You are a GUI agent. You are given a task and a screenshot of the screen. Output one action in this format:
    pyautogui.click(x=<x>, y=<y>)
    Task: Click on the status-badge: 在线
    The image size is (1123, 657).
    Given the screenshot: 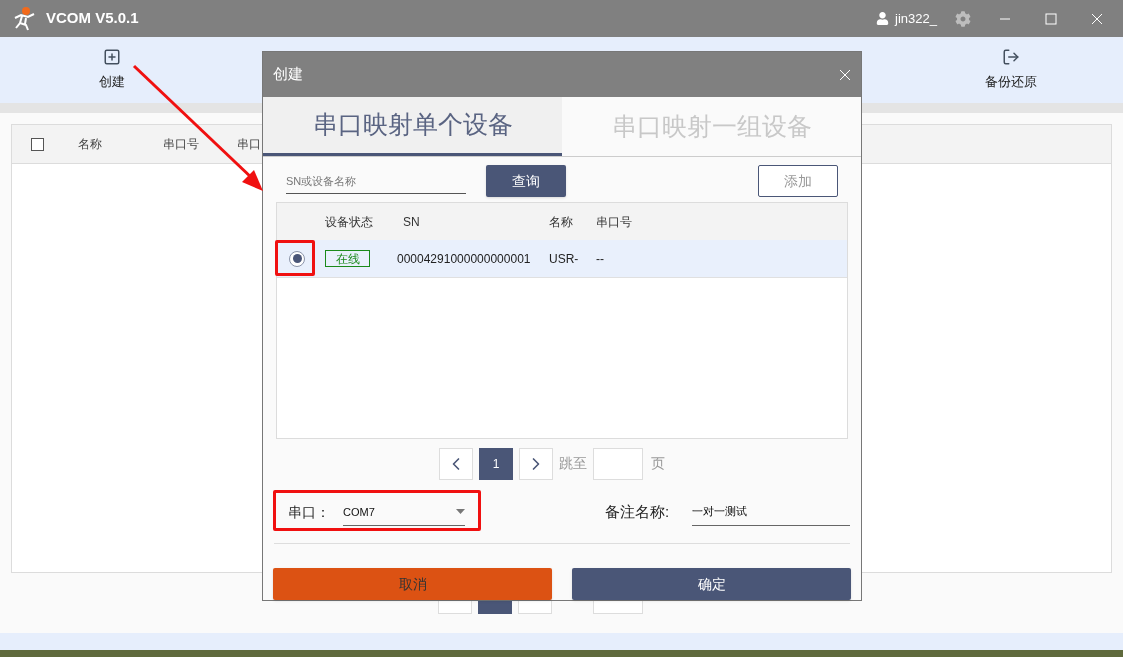 What is the action you would take?
    pyautogui.click(x=347, y=258)
    